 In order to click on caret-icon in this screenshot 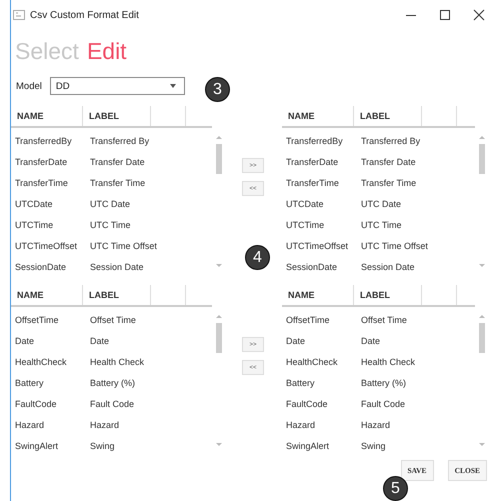, I will do `click(173, 86)`.